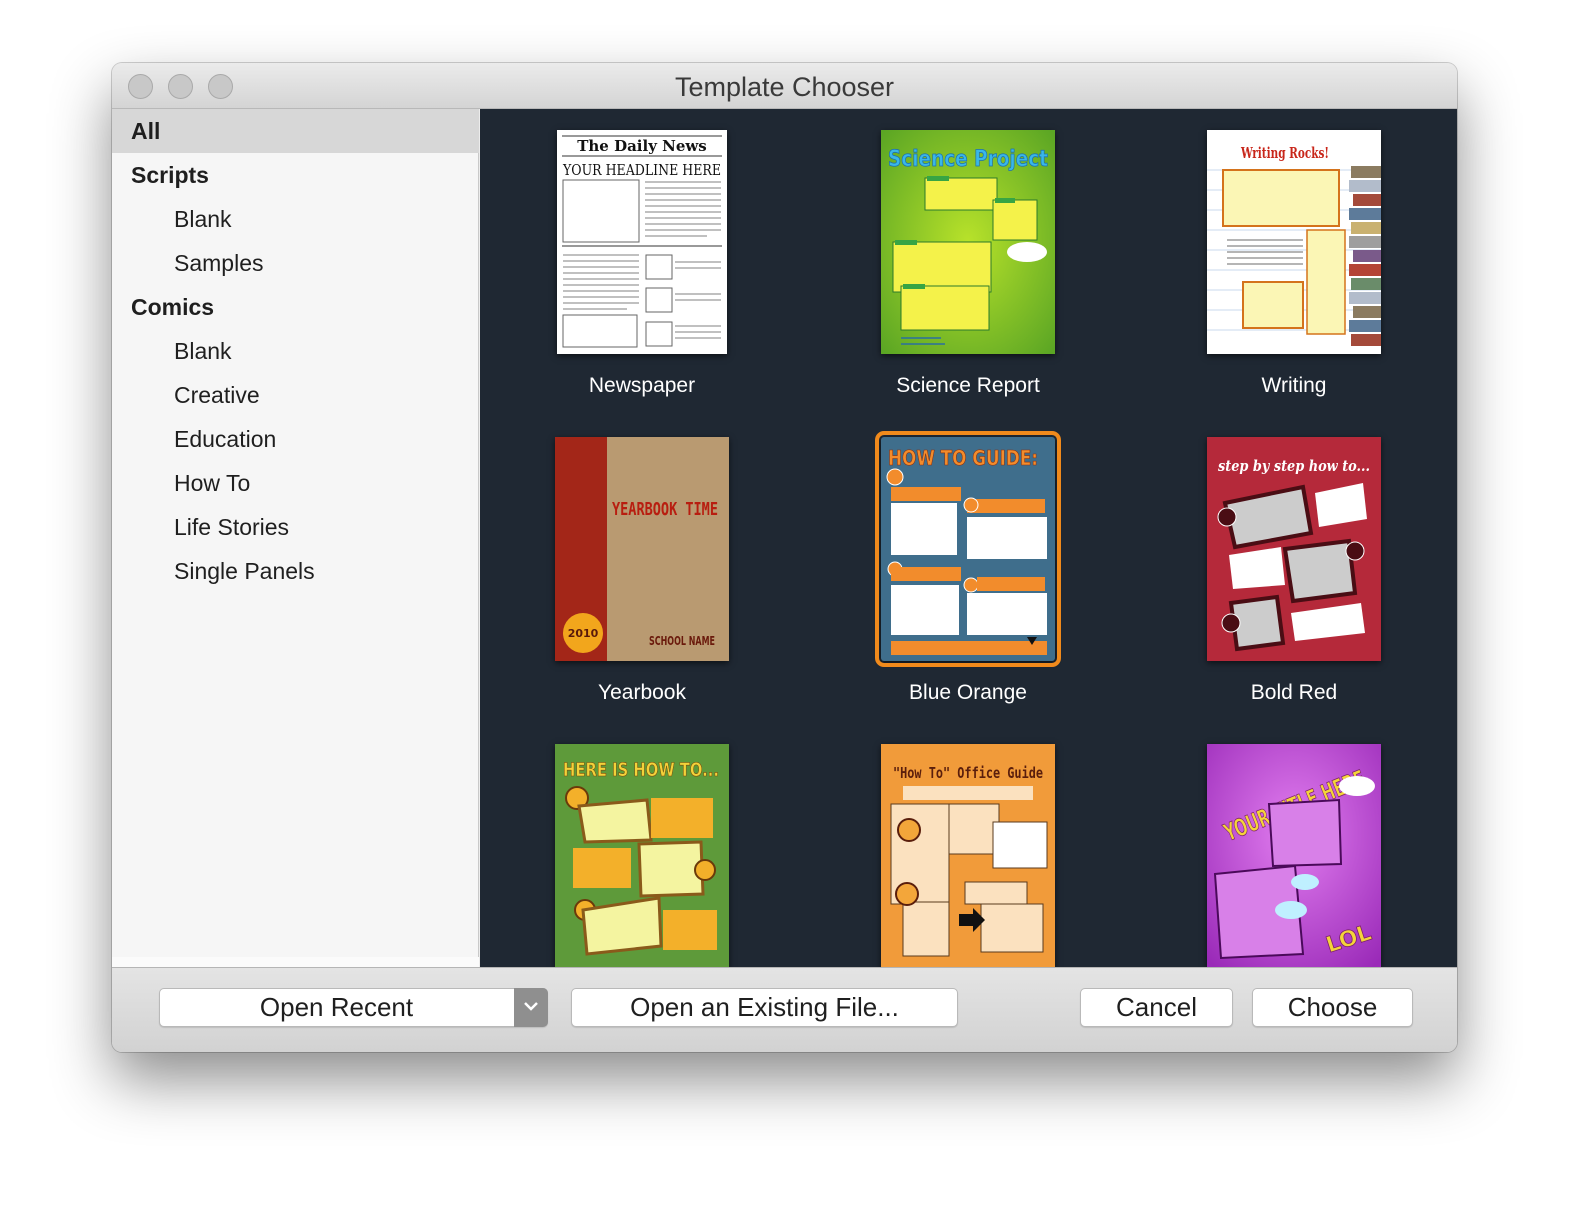 The width and height of the screenshot is (1570, 1214). Describe the element at coordinates (682, 641) in the screenshot. I see `yearbook-art-school: SCHOOL NAME` at that location.